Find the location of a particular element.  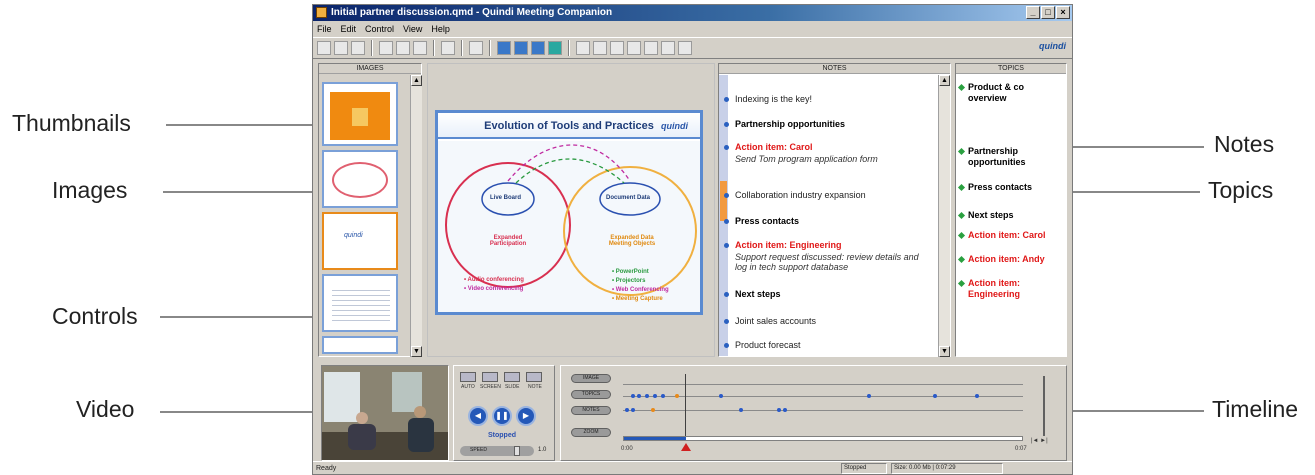

thumbnail-4-text is located at coordinates (361, 305).